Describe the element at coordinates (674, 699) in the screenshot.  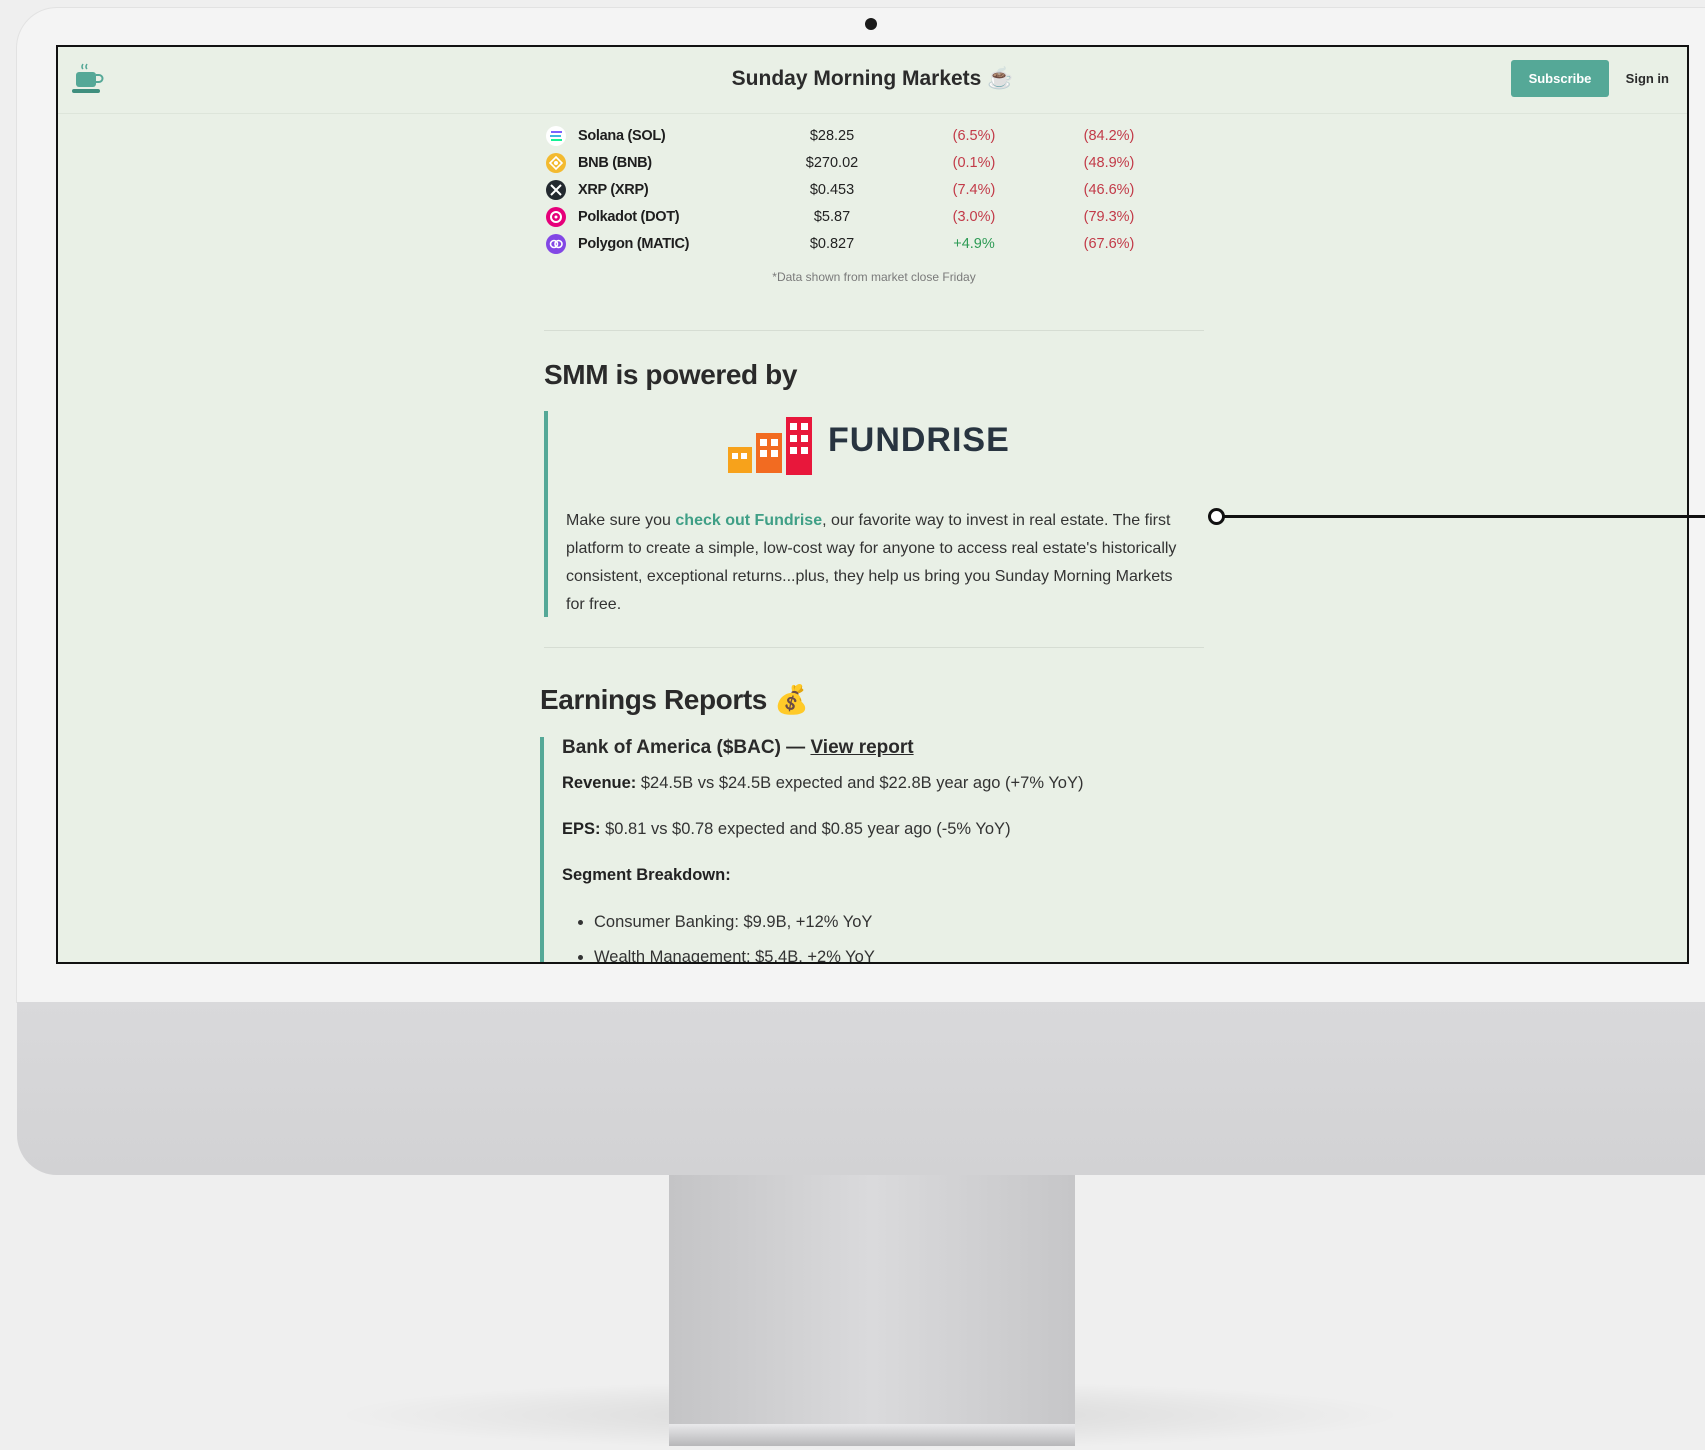
I see `earnings-title: Earnings Reports 💰` at that location.